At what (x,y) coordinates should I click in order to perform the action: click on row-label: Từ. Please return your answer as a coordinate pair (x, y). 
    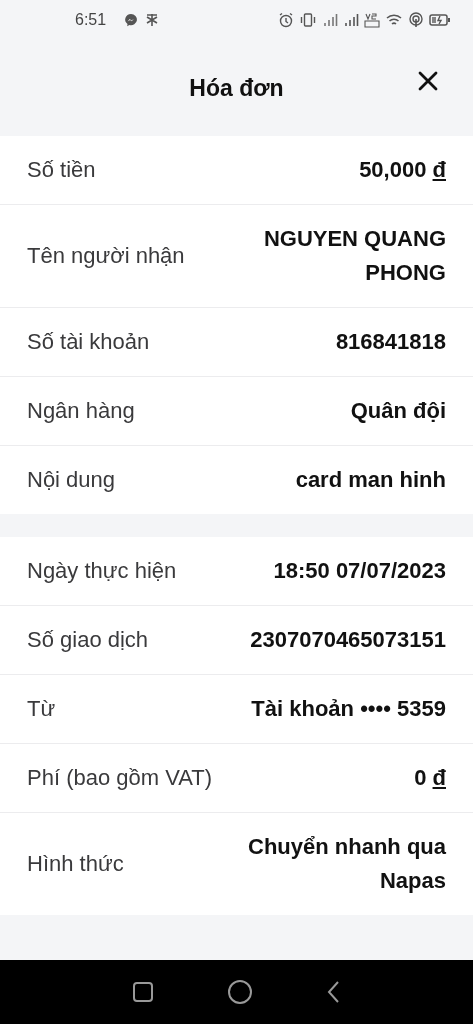
    Looking at the image, I should click on (41, 709).